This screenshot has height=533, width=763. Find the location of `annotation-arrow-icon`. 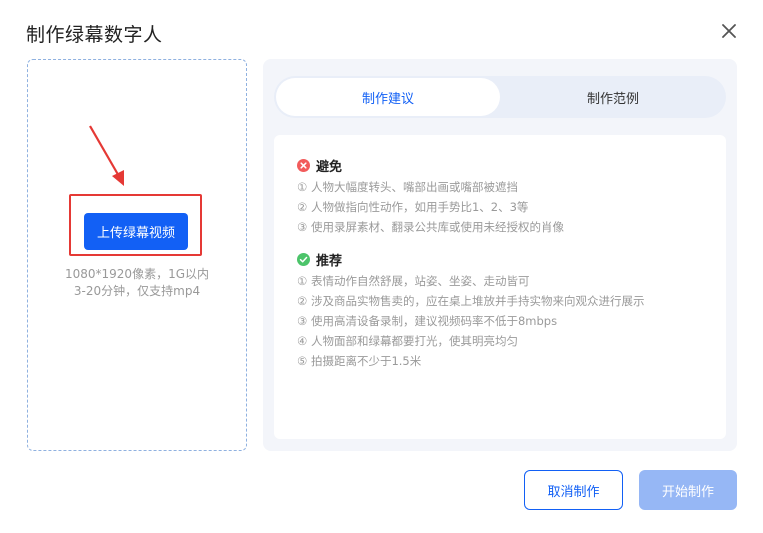

annotation-arrow-icon is located at coordinates (106, 155).